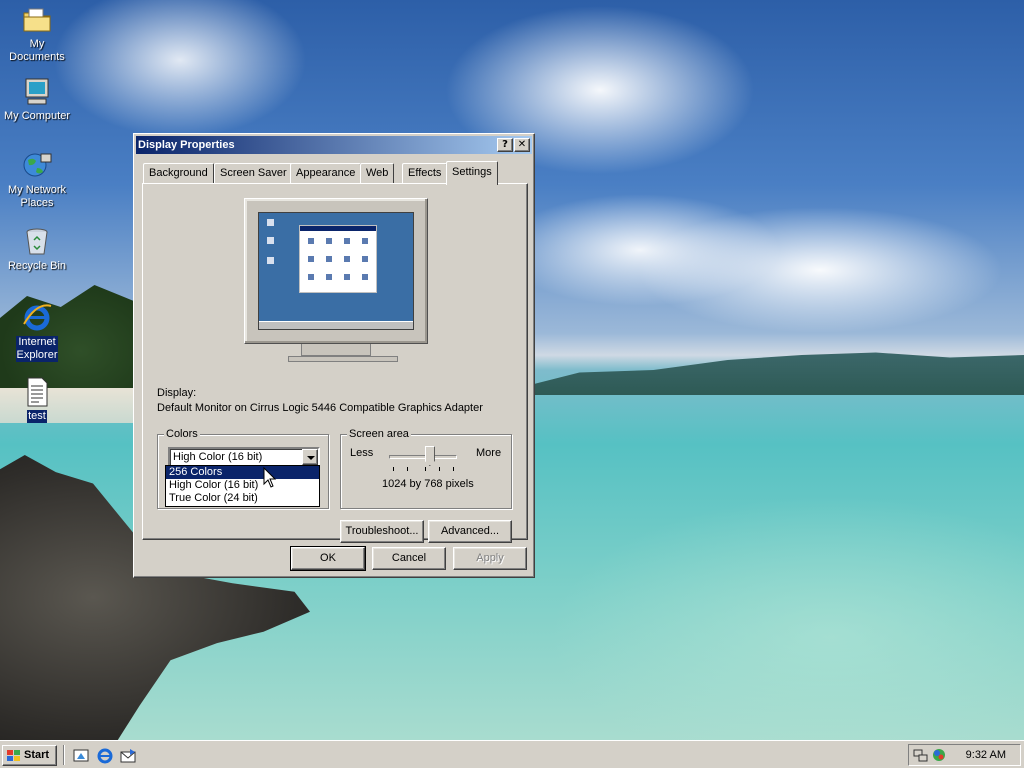 This screenshot has width=1024, height=768. Describe the element at coordinates (505, 145) in the screenshot. I see `help-button: ?` at that location.